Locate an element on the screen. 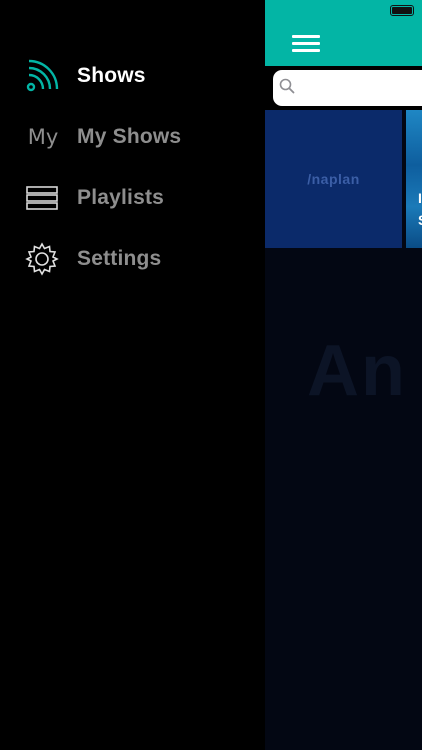 The height and width of the screenshot is (750, 422). top-app-bar is located at coordinates (343, 33).